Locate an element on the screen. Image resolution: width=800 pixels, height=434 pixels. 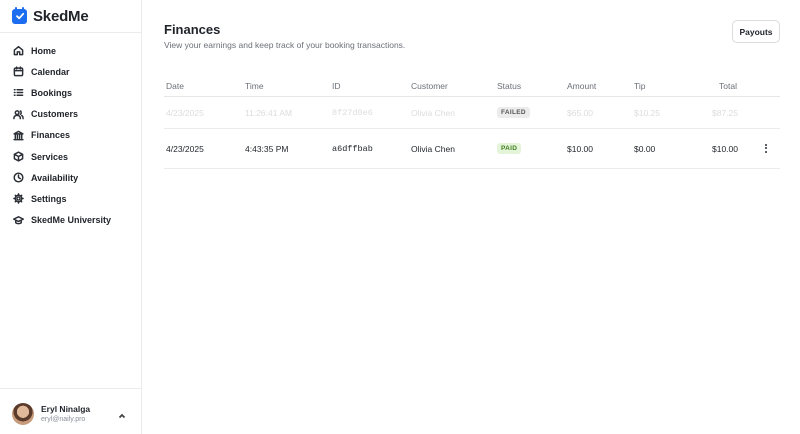
sidebar-item-label: Finances is located at coordinates (51, 135).